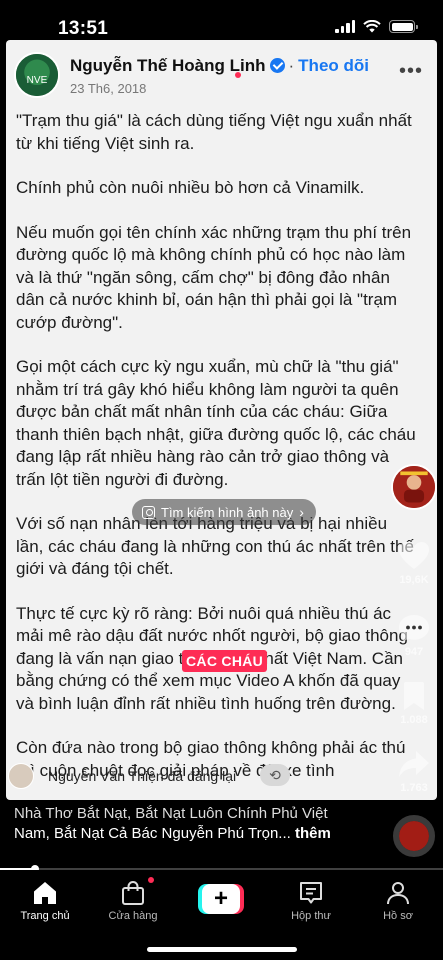 The image size is (443, 960). What do you see at coordinates (275, 775) in the screenshot?
I see `repost-icon: ⟲` at bounding box center [275, 775].